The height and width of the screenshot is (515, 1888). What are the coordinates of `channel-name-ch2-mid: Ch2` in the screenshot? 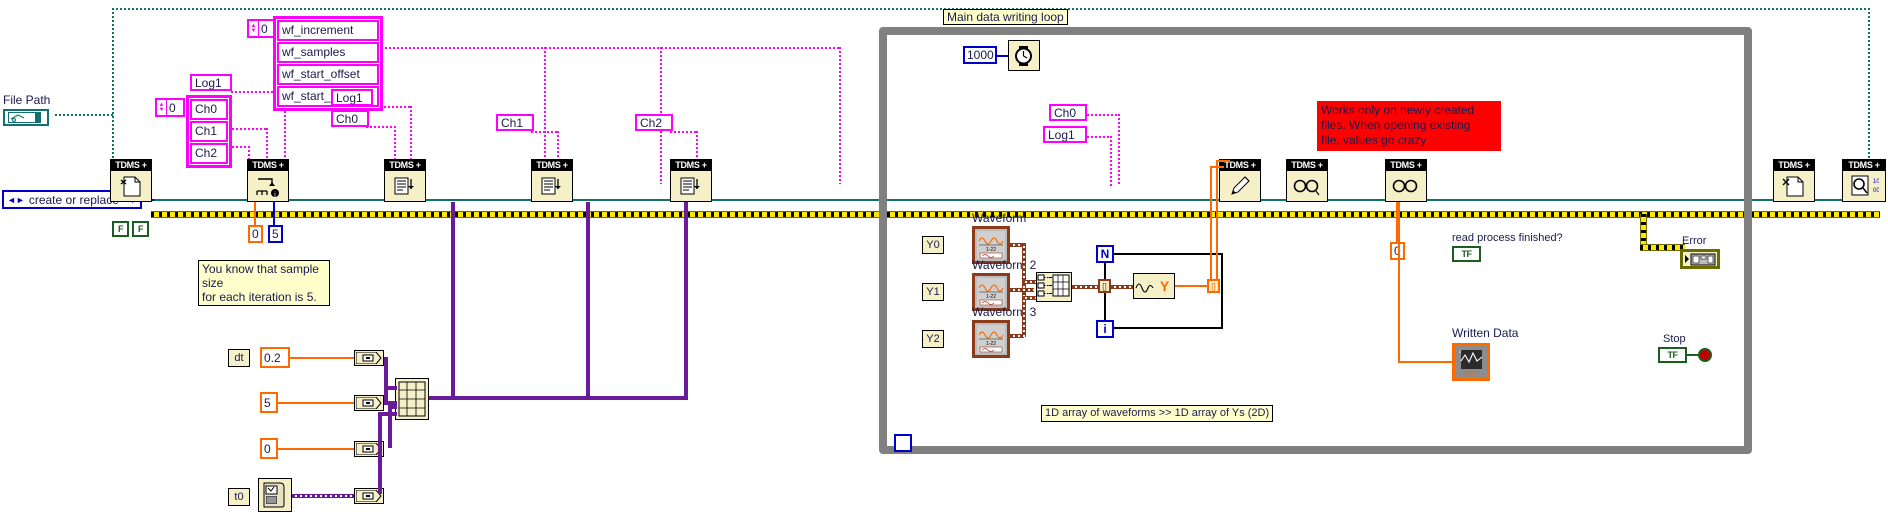 It's located at (654, 122).